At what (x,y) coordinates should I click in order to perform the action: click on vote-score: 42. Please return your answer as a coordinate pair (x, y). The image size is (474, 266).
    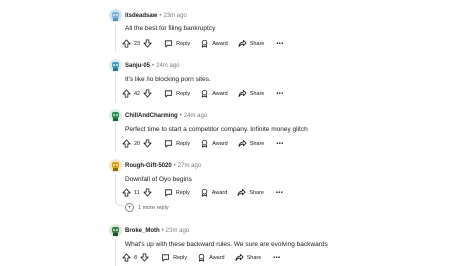
    Looking at the image, I should click on (137, 93).